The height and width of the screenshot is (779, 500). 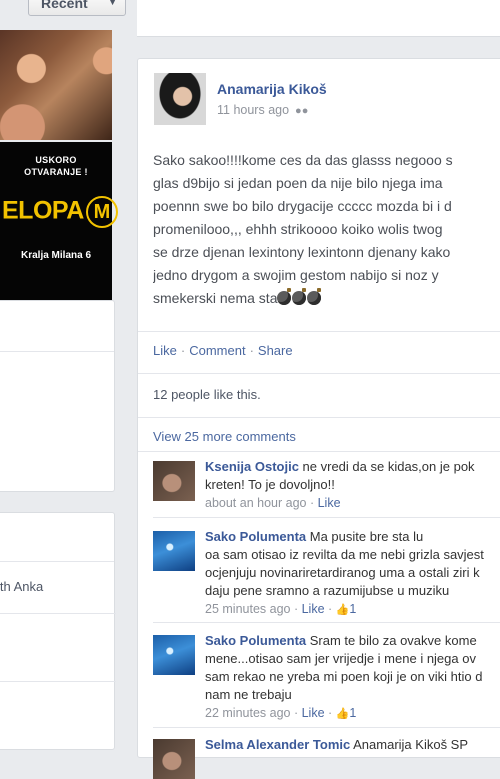 What do you see at coordinates (207, 394) in the screenshot?
I see `likes-summary: 12 people like this.` at bounding box center [207, 394].